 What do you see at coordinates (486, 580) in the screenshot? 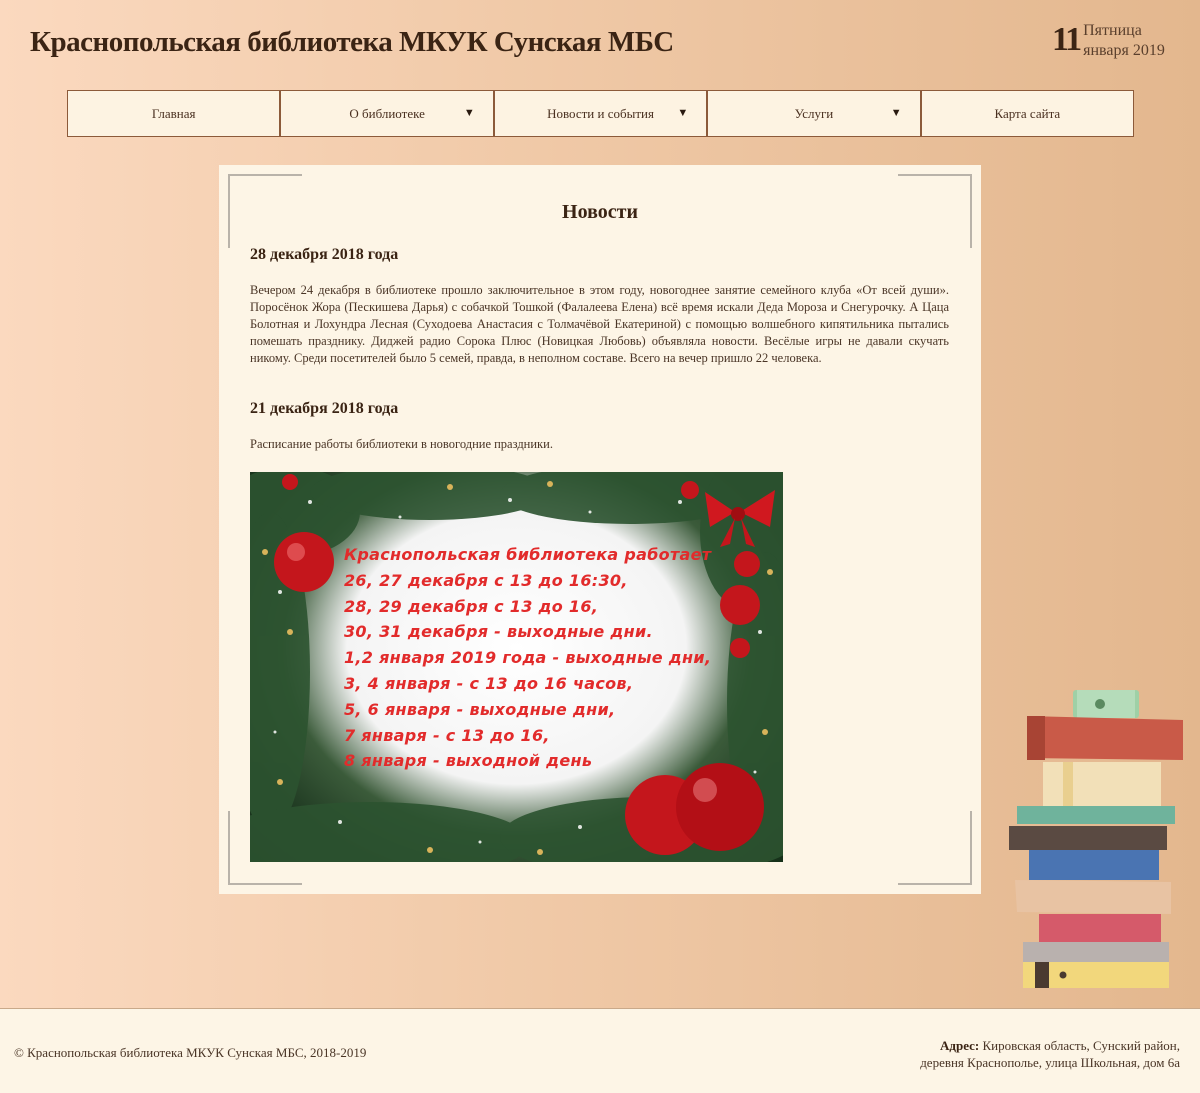
I see `schedule-line: 26, 27 декабря с 13 до 16:30,` at bounding box center [486, 580].